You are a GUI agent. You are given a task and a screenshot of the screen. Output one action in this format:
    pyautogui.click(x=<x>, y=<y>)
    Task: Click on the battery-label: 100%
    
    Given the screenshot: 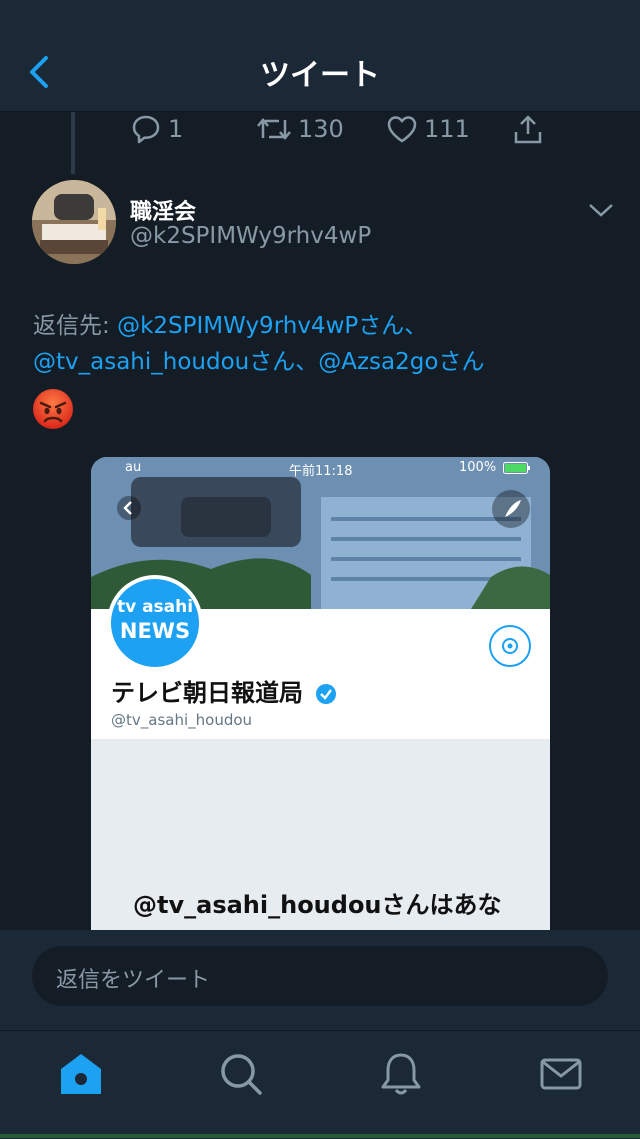 What is the action you would take?
    pyautogui.click(x=478, y=467)
    